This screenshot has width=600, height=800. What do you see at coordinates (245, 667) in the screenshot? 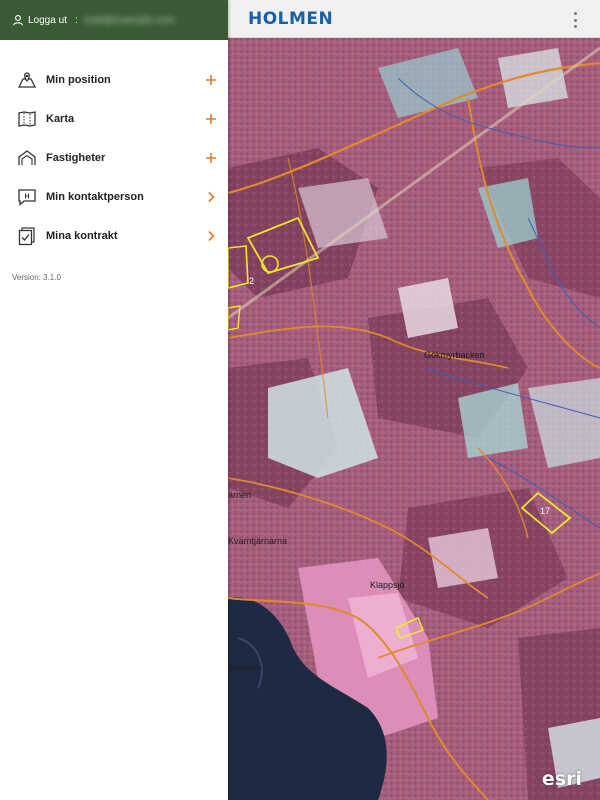
I see `map-label: läppsjön` at bounding box center [245, 667].